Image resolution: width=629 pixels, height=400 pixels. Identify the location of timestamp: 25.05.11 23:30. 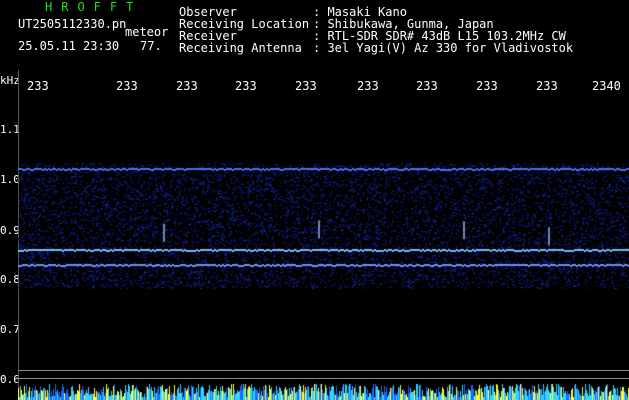
(69, 46).